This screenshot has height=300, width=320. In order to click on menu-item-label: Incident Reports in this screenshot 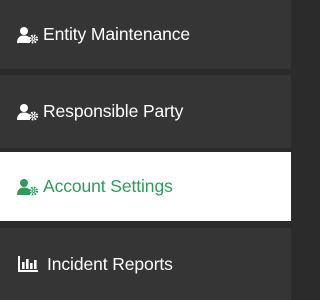, I will do `click(110, 263)`.